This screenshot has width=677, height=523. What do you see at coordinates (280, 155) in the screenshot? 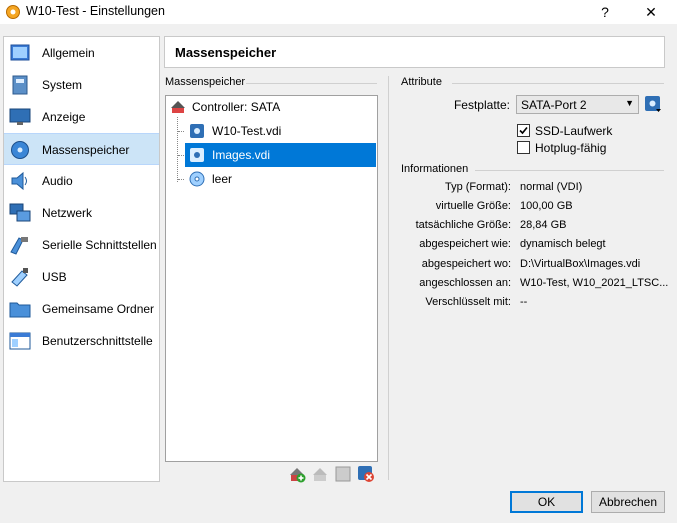
I see `tree-item-images-vdi: Images.vdi` at bounding box center [280, 155].